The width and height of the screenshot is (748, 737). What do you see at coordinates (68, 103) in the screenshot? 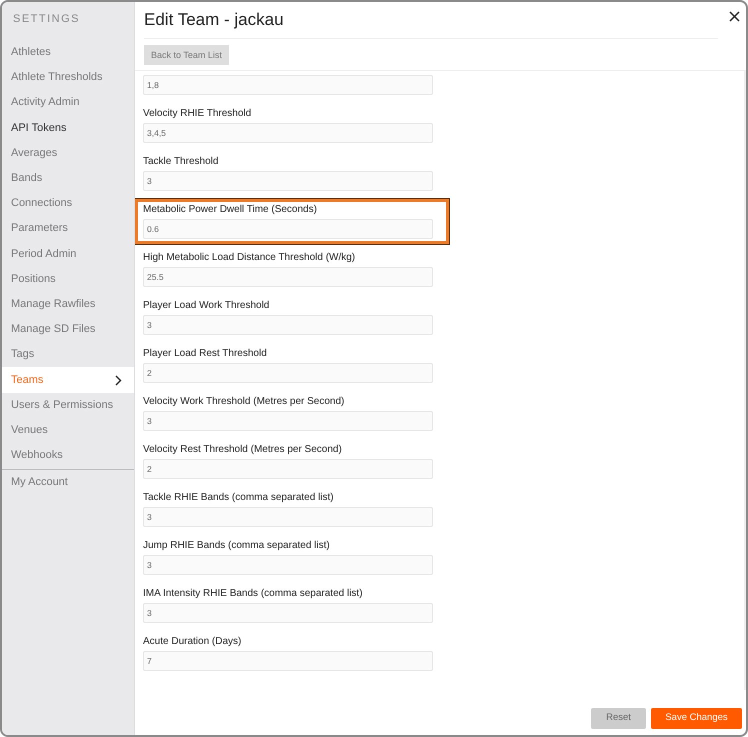
I see `sidebar-item: Activity Admin` at bounding box center [68, 103].